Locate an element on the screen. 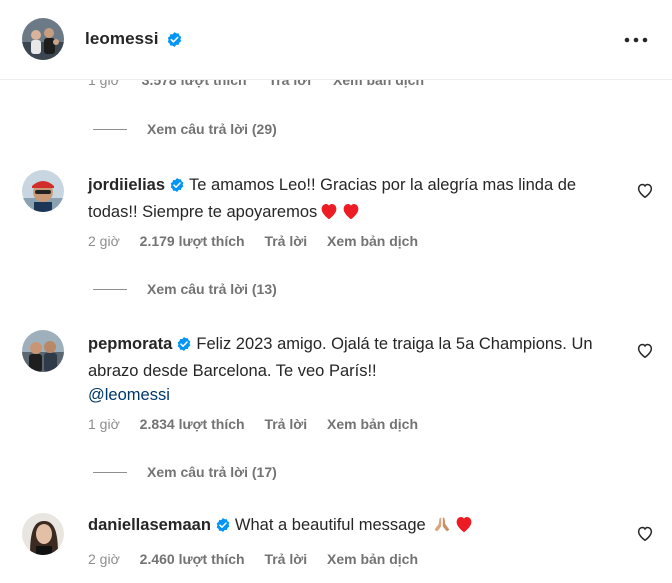  view-replies-button: Xem câu trả lời (13) is located at coordinates (185, 289).